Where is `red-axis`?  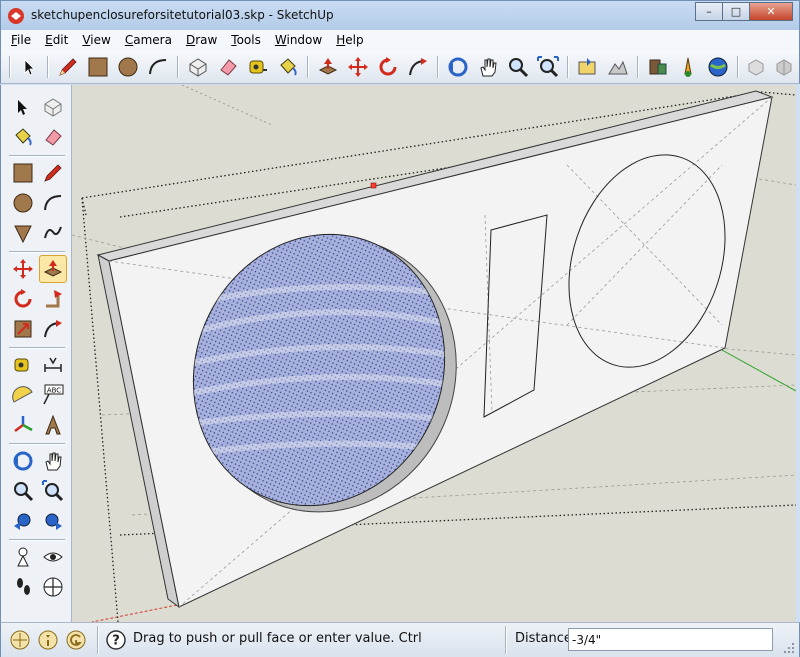 red-axis is located at coordinates (134, 613).